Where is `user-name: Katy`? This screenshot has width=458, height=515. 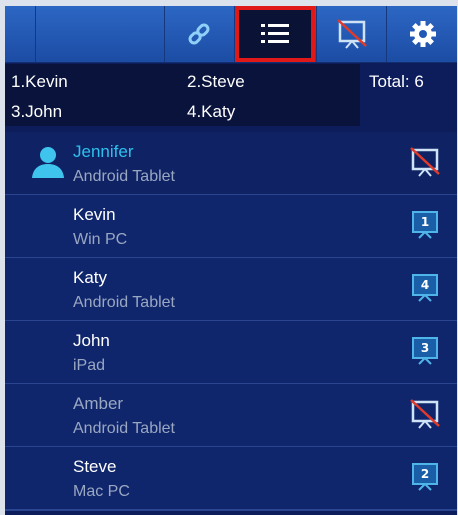
user-name: Katy is located at coordinates (90, 277).